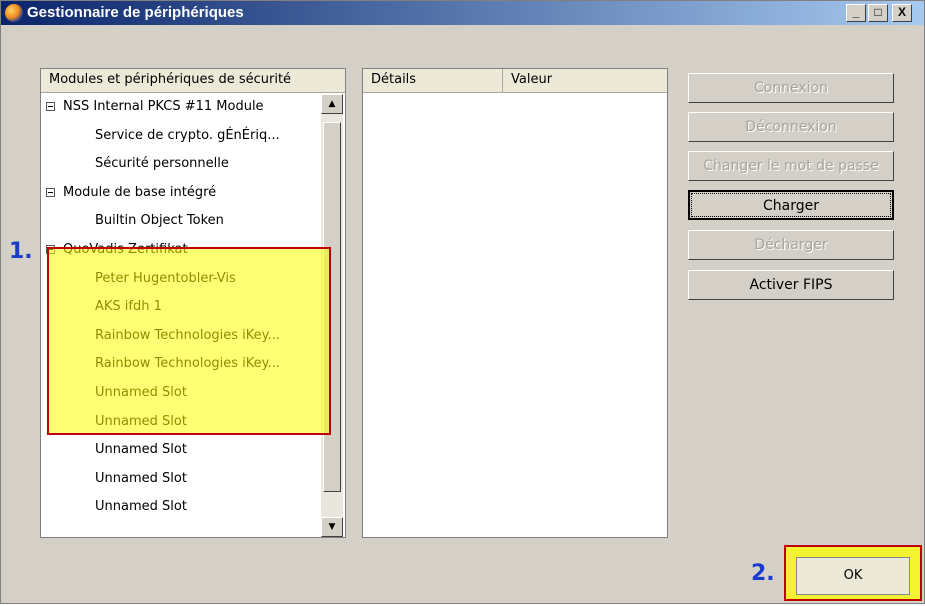 The height and width of the screenshot is (606, 925). I want to click on ok-button: OK, so click(853, 576).